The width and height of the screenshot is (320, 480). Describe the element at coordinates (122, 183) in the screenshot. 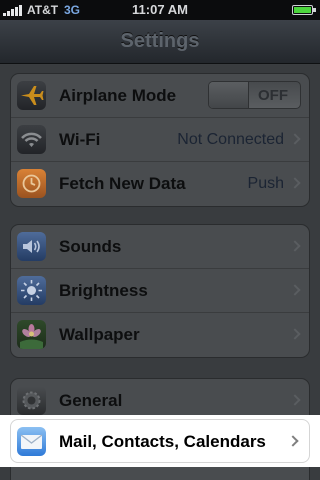

I see `row-label: Fetch New Data` at that location.